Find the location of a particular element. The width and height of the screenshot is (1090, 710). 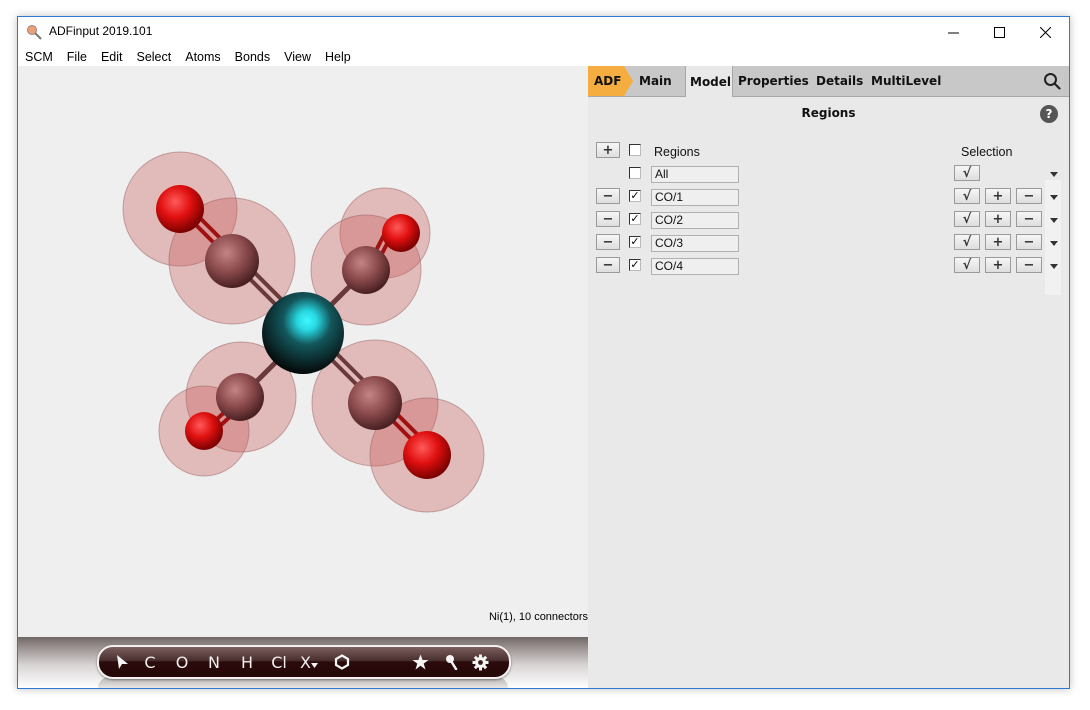

chevron-down-icon is located at coordinates (314, 665).